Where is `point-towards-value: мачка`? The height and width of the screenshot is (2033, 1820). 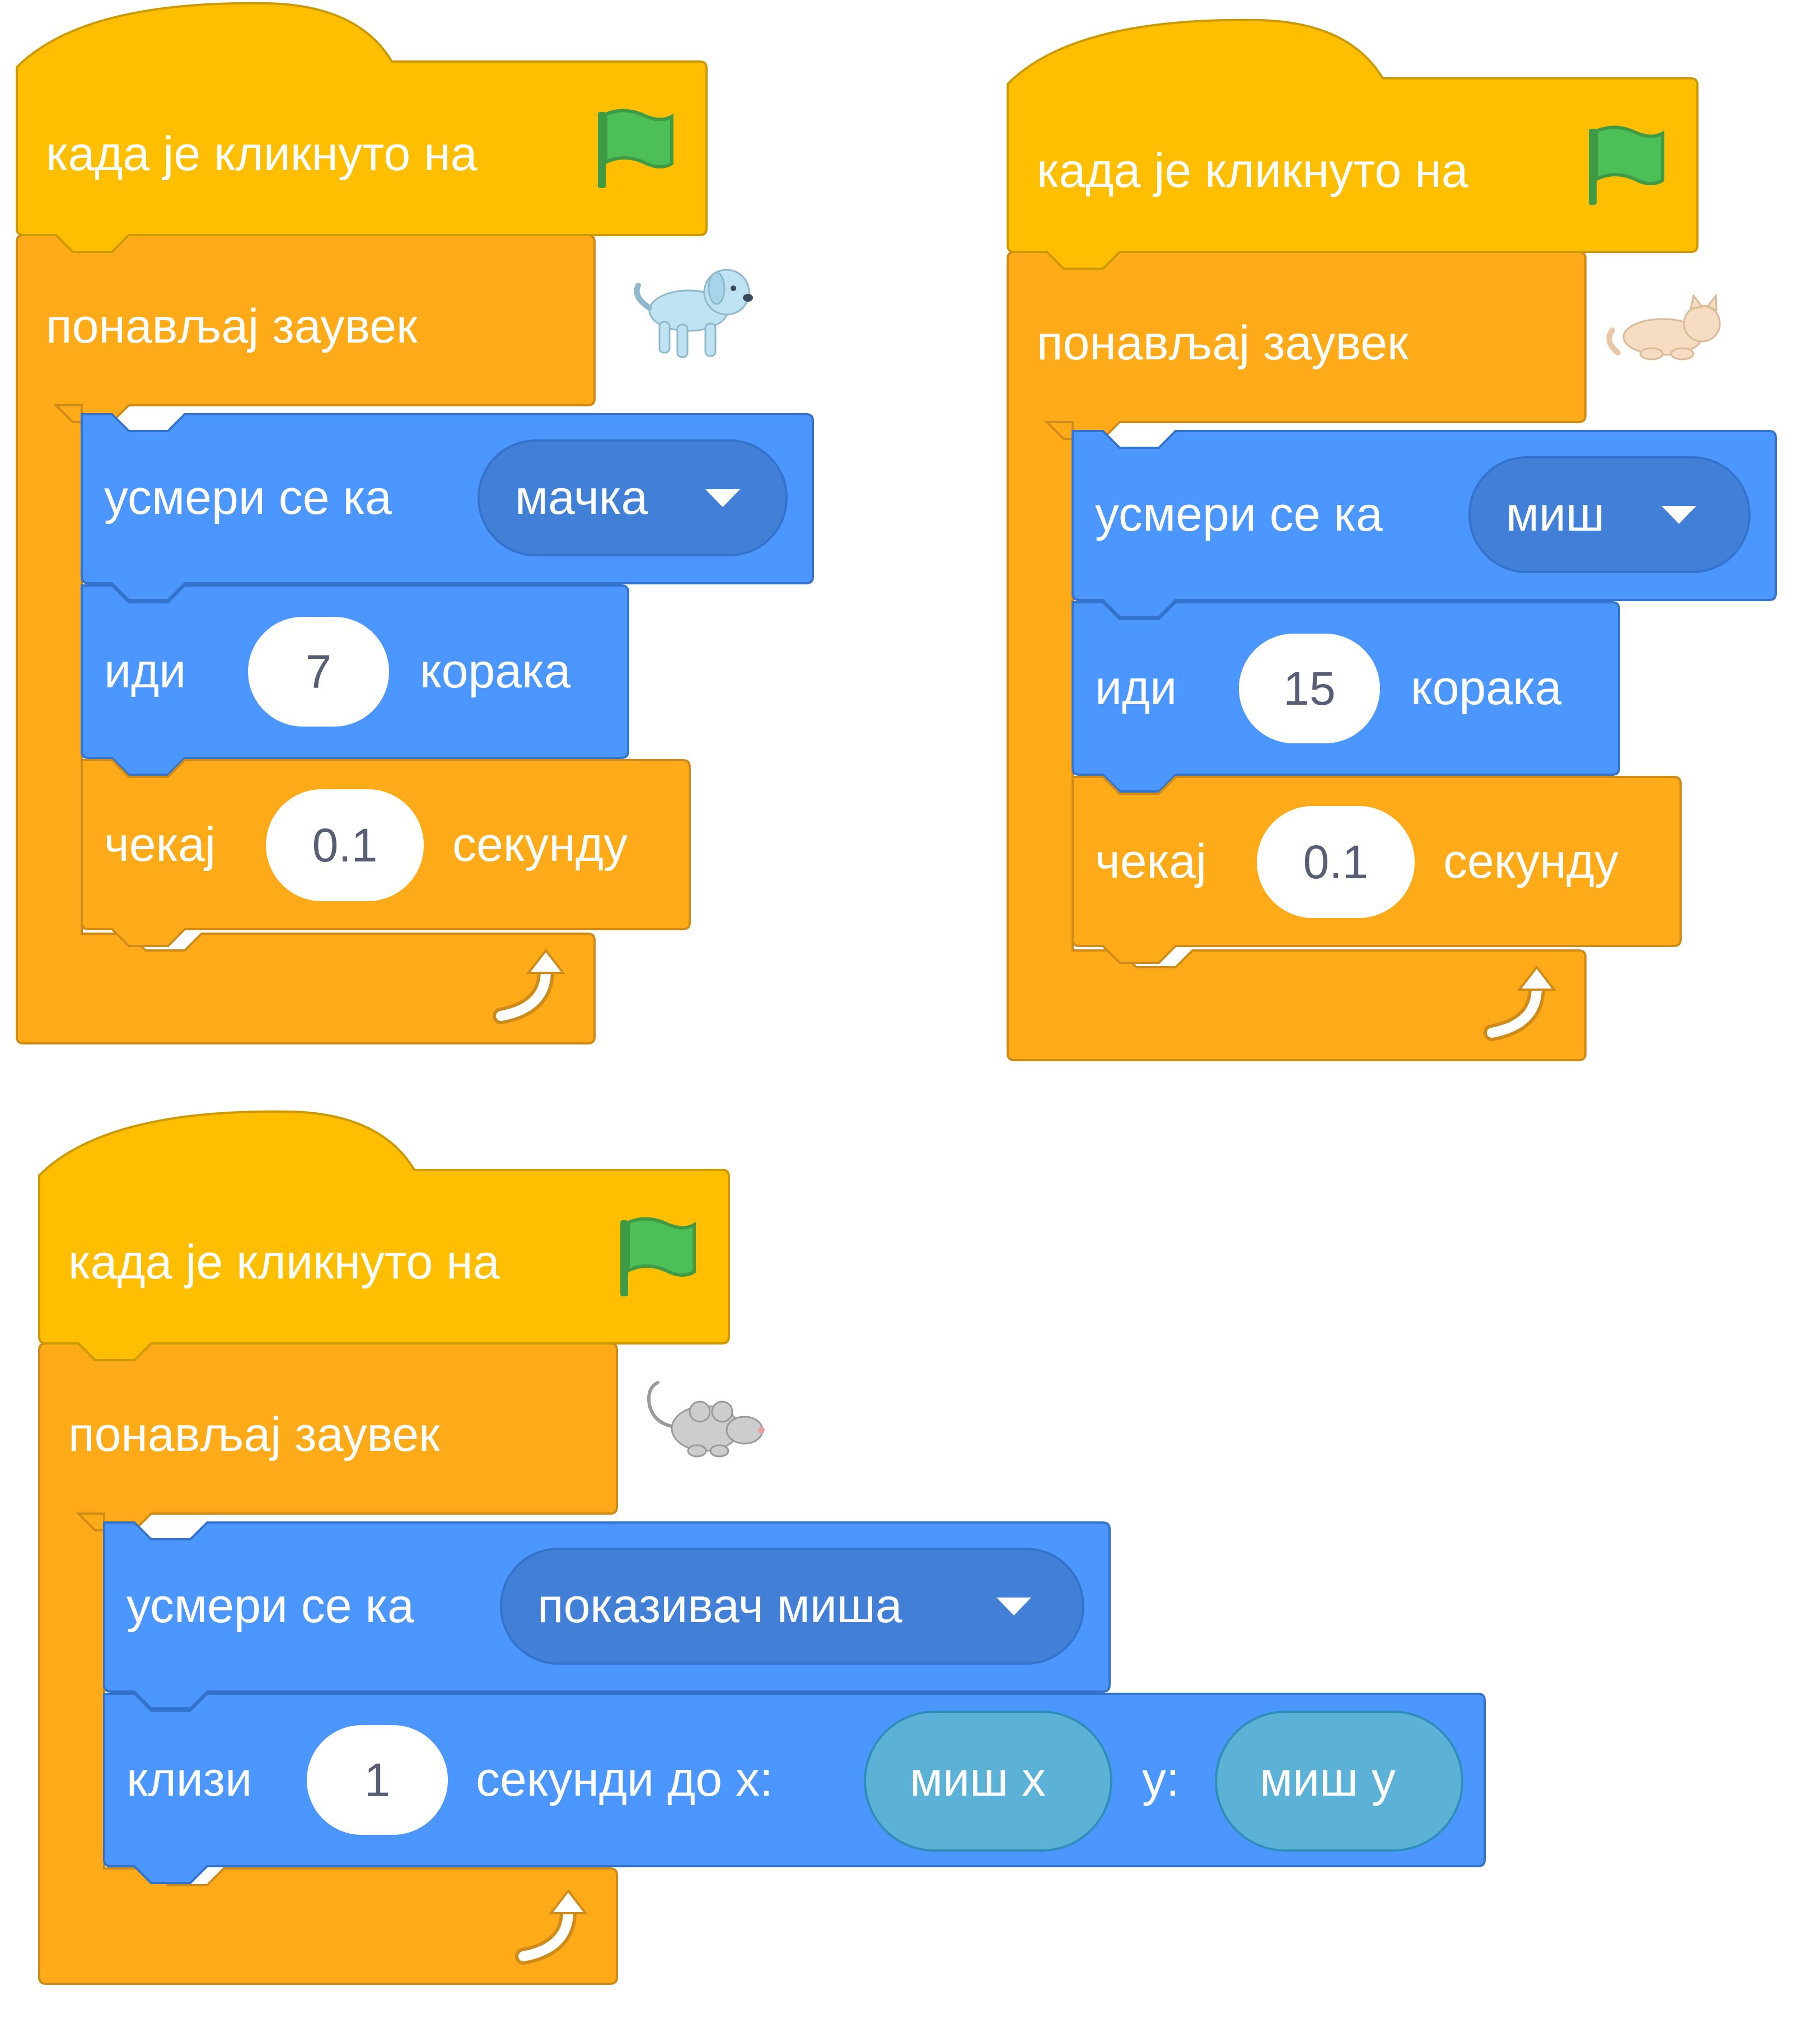 point-towards-value: мачка is located at coordinates (582, 498).